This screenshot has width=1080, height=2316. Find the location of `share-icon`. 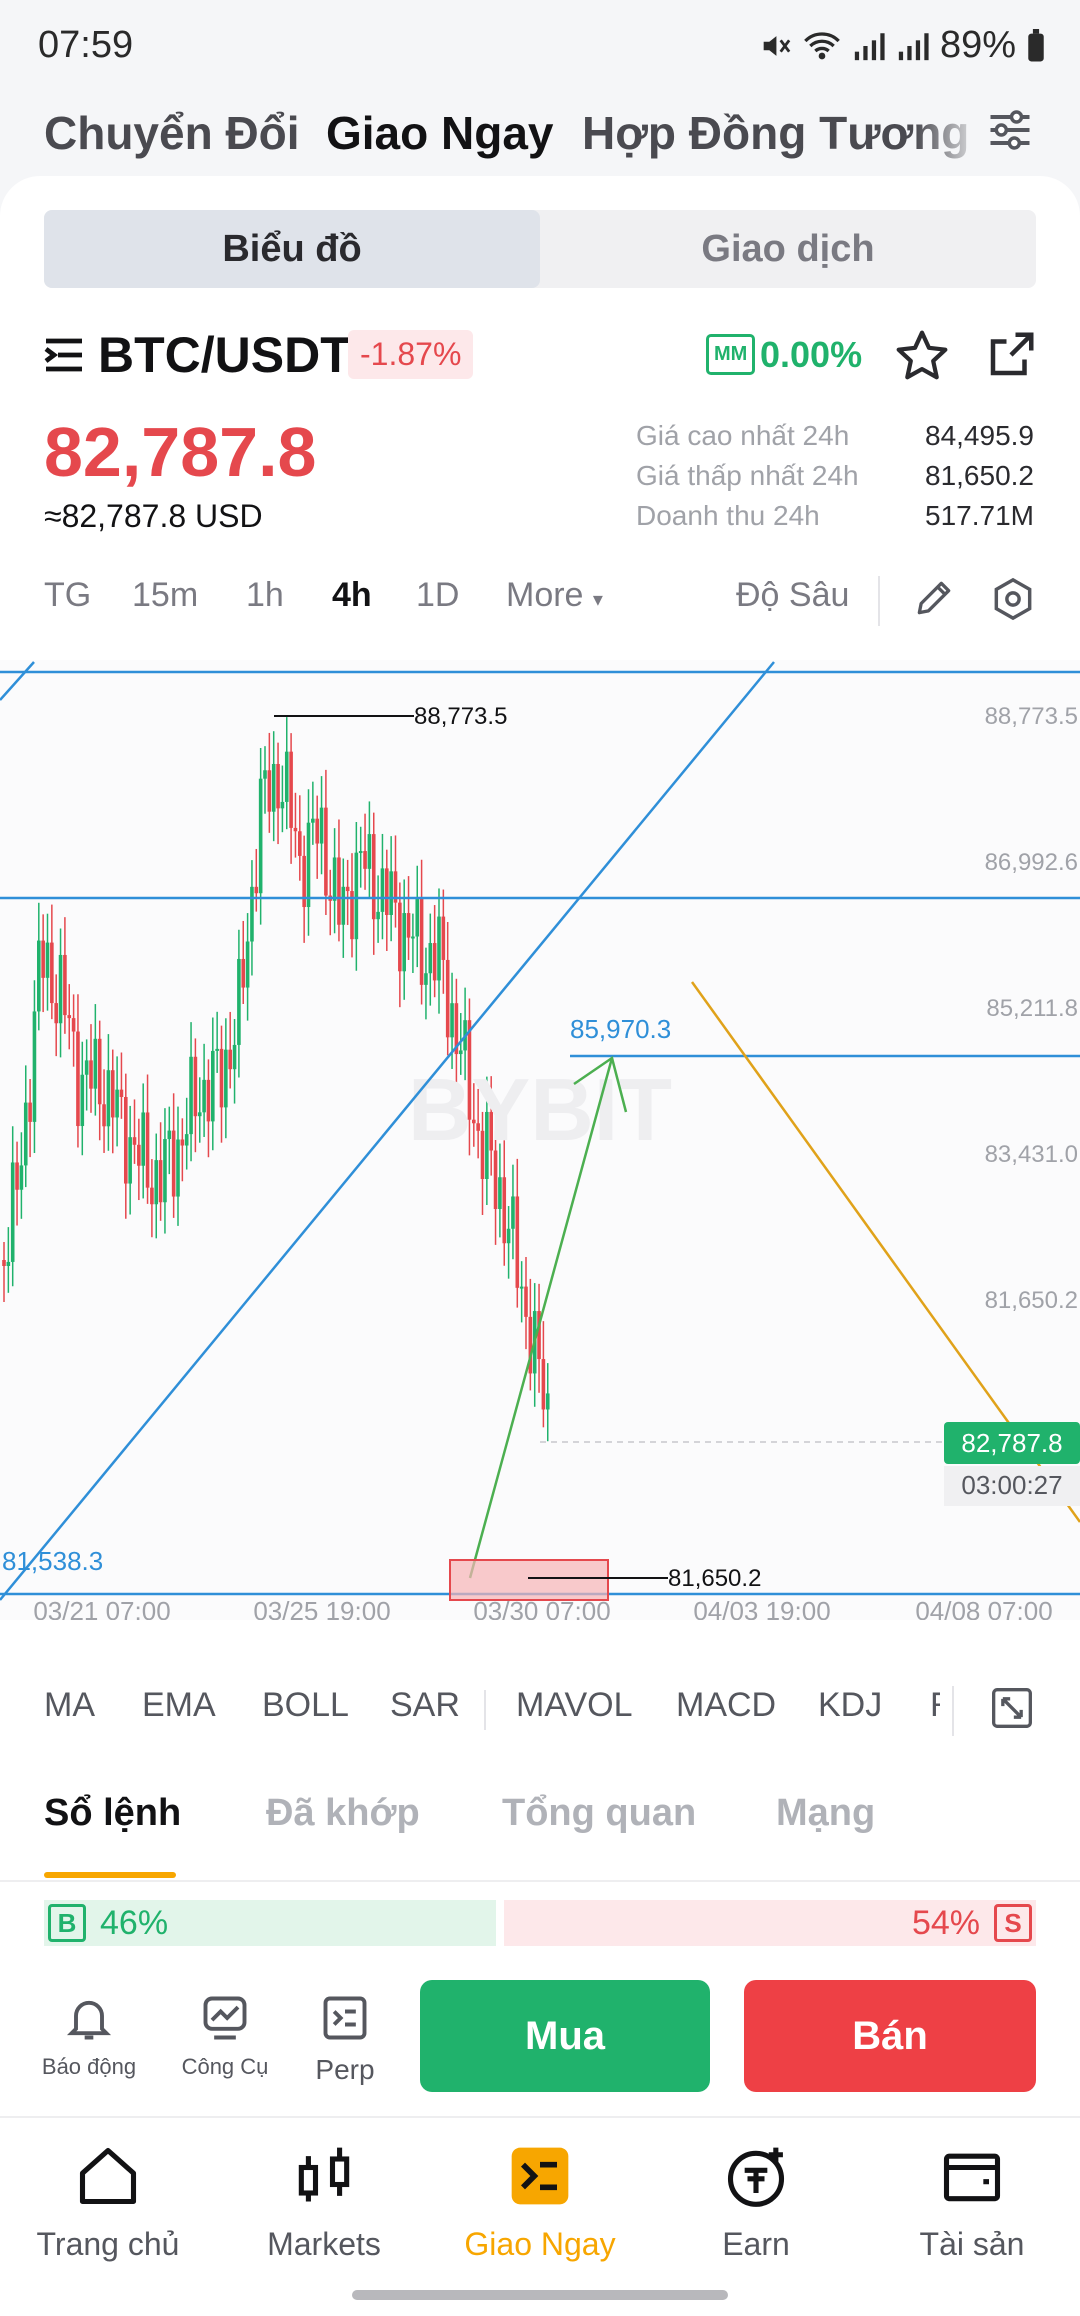

share-icon is located at coordinates (1011, 355).